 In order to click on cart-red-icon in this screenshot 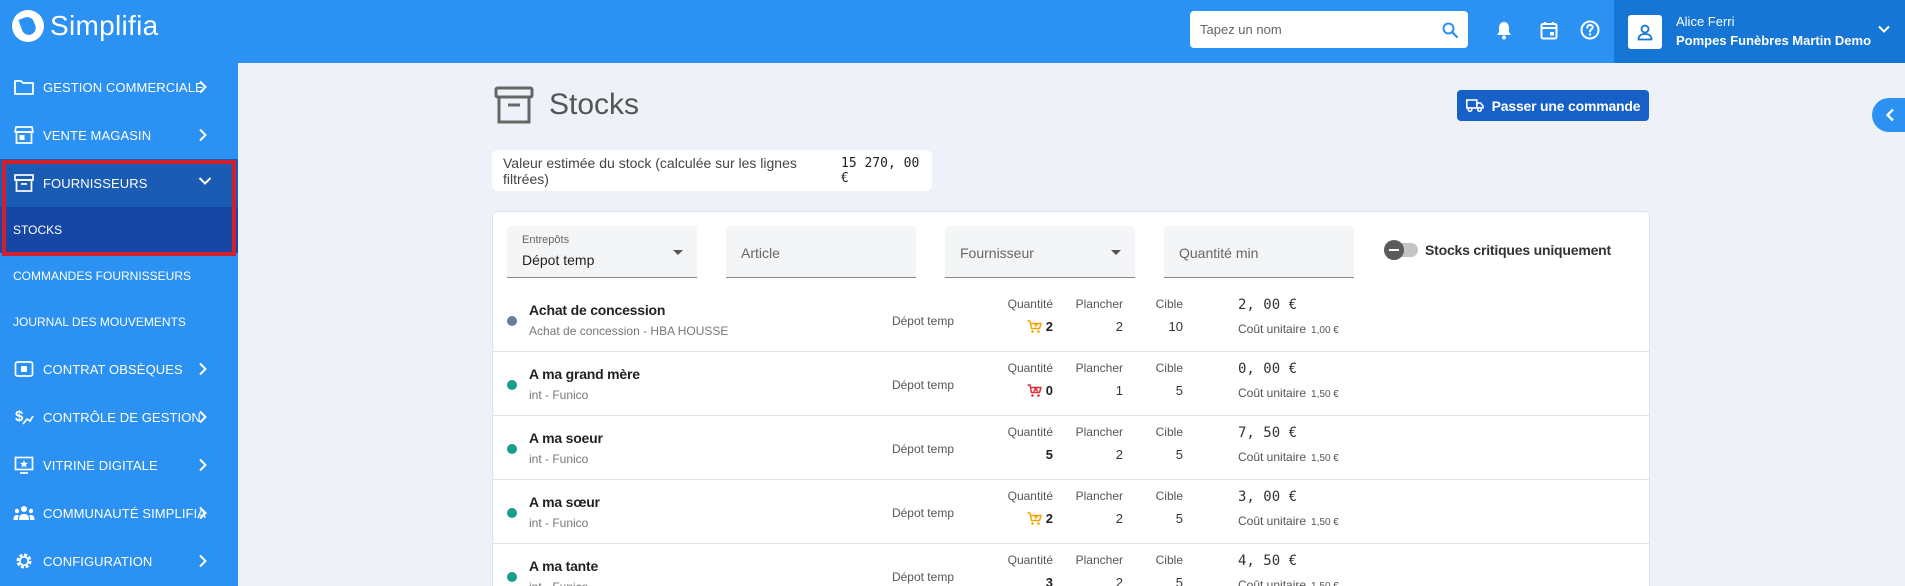, I will do `click(1034, 390)`.